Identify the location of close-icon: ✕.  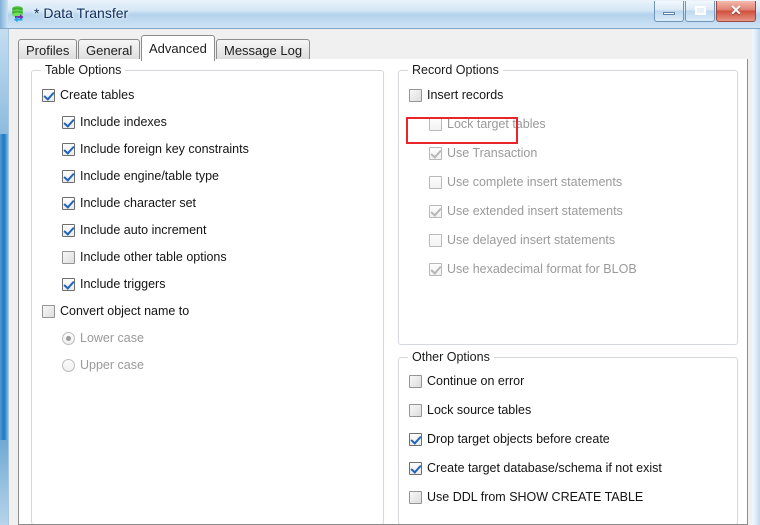
(736, 10).